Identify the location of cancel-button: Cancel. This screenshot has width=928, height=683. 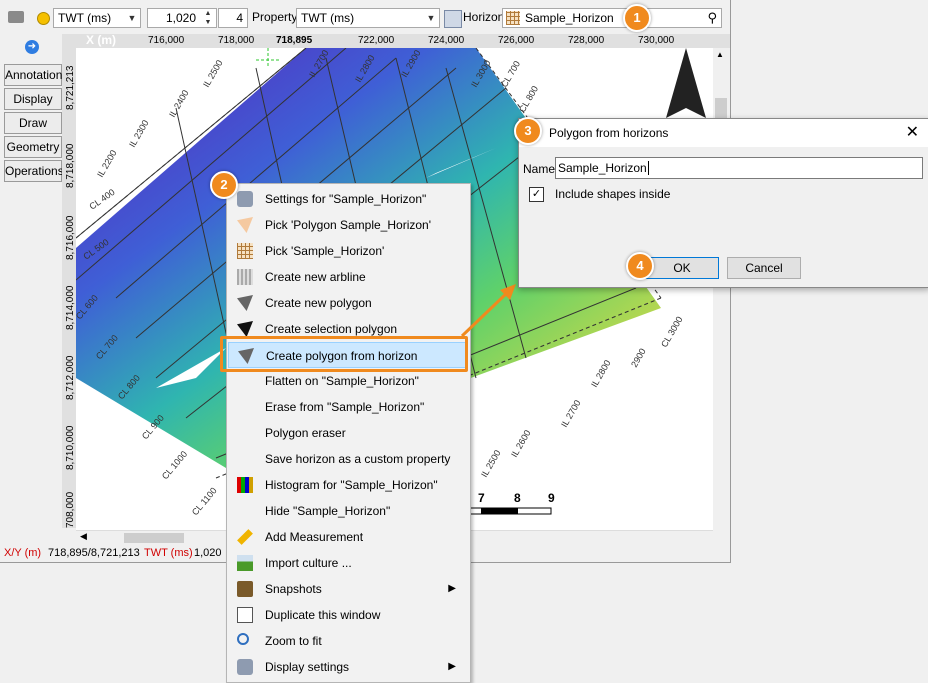
(764, 268).